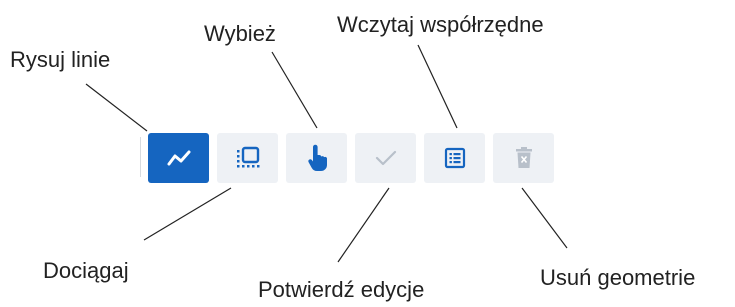 The image size is (735, 307). I want to click on callout-confirm: Potwierdź edycje, so click(341, 289).